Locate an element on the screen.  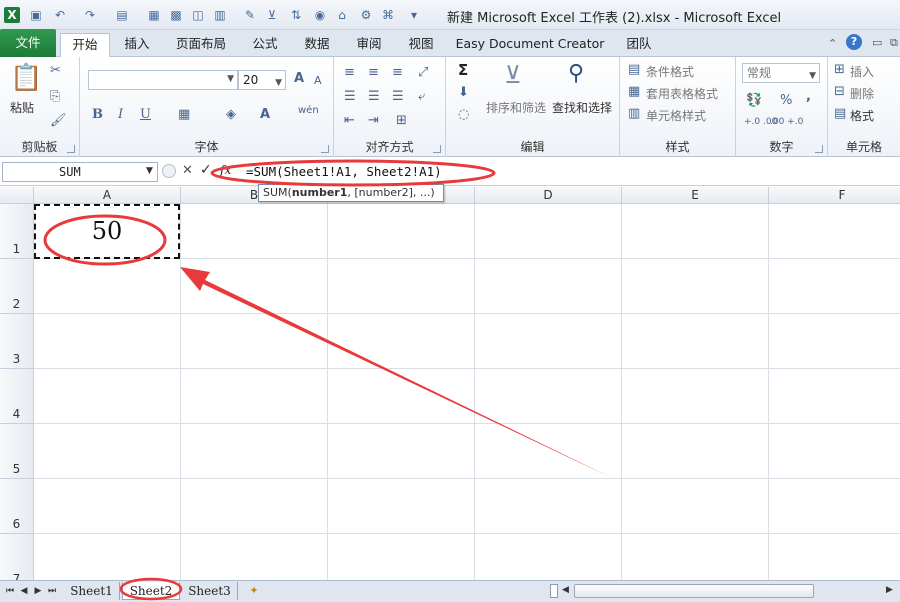
window-minimize-icon: ▭ is located at coordinates (877, 42).